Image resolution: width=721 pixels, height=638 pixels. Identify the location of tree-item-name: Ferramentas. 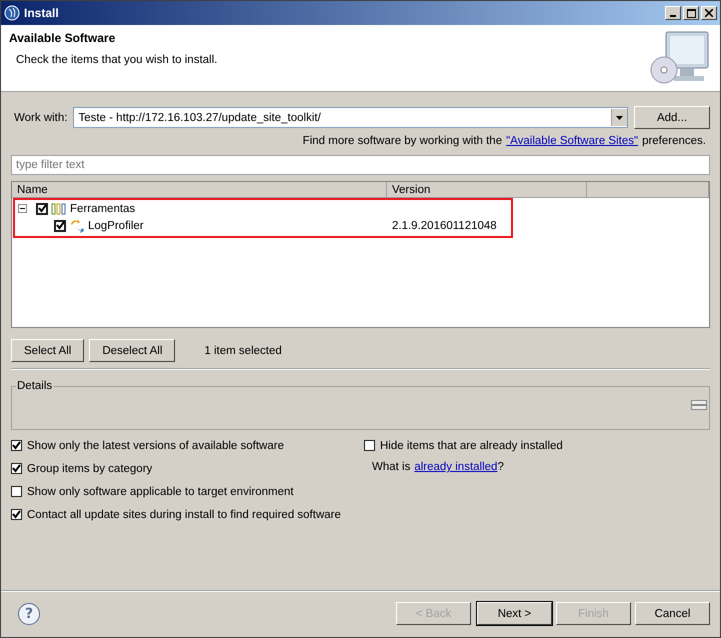
(103, 208).